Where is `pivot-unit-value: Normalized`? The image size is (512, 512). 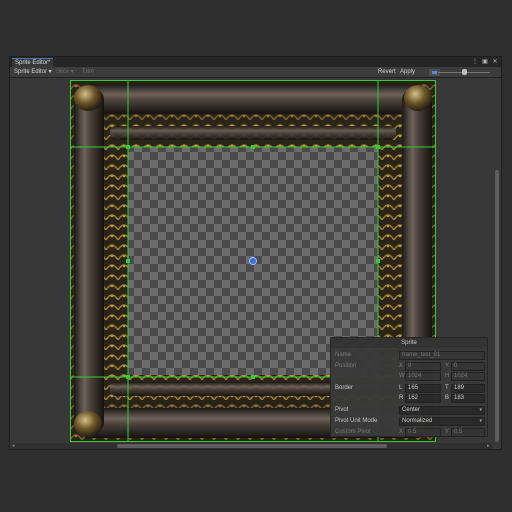 pivot-unit-value: Normalized is located at coordinates (417, 421).